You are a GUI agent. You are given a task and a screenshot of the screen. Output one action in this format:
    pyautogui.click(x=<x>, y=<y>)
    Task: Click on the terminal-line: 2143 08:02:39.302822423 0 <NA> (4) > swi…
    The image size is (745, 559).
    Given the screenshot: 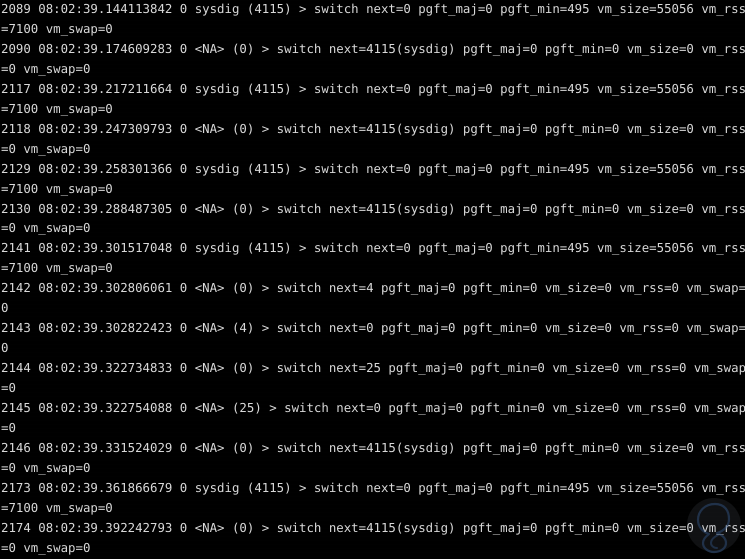 What is the action you would take?
    pyautogui.click(x=373, y=328)
    